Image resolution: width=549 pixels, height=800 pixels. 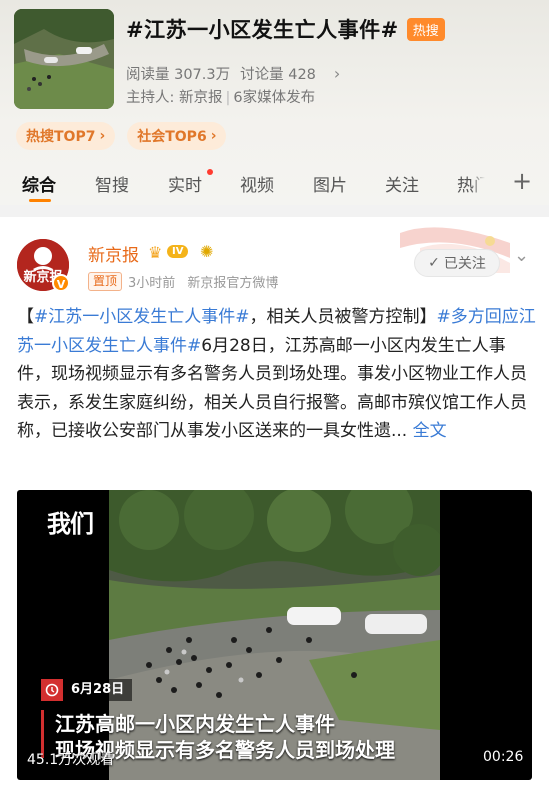 What do you see at coordinates (98, 690) in the screenshot?
I see `date-text: 6月28日` at bounding box center [98, 690].